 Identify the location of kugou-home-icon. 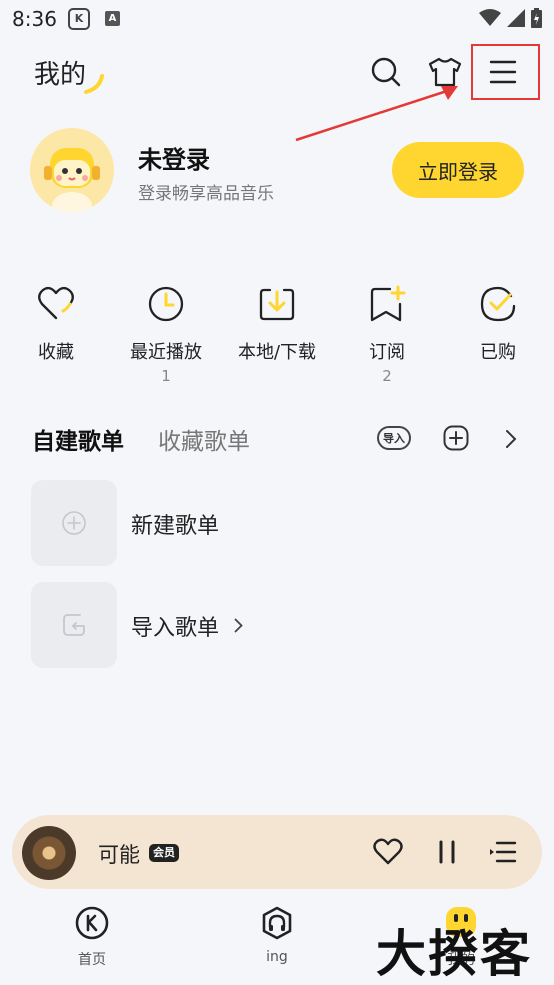
(92, 923).